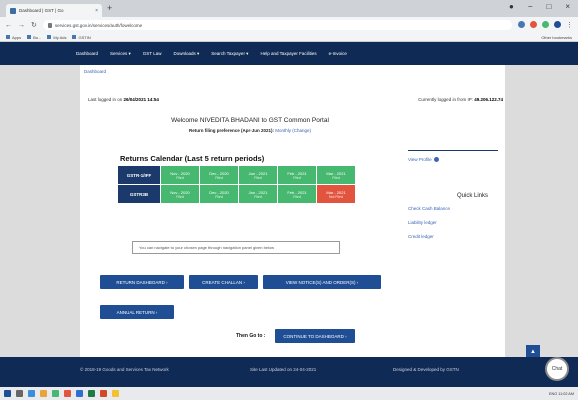 This screenshot has width=578, height=400. What do you see at coordinates (453, 159) in the screenshot?
I see `view-profile-link: View Profile` at bounding box center [453, 159].